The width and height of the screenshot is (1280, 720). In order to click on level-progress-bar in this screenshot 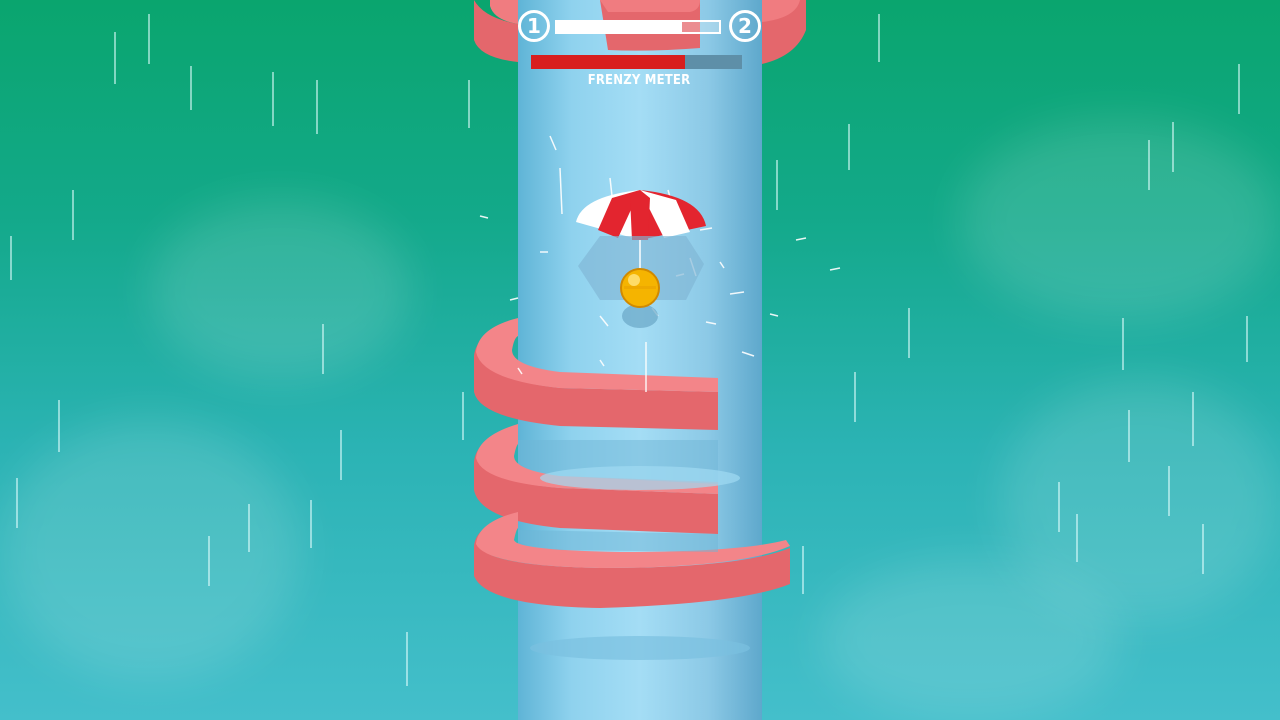, I will do `click(638, 27)`.